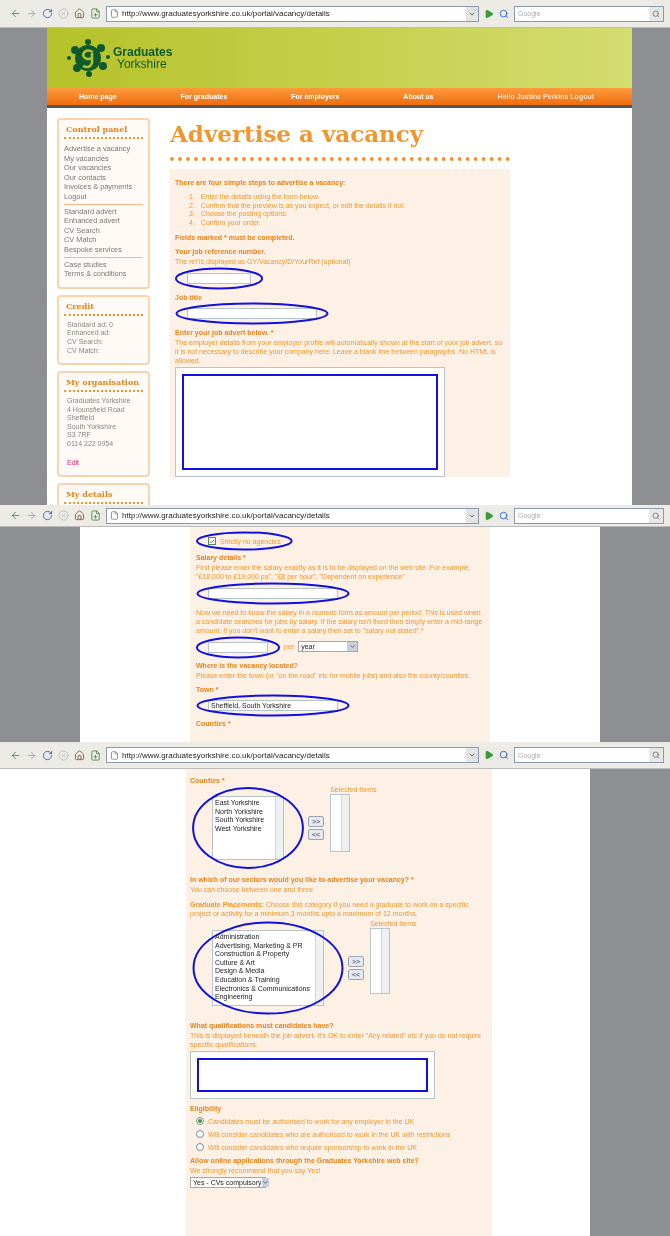 This screenshot has height=1236, width=670. What do you see at coordinates (103, 131) in the screenshot?
I see `panel-title: Control panel` at bounding box center [103, 131].